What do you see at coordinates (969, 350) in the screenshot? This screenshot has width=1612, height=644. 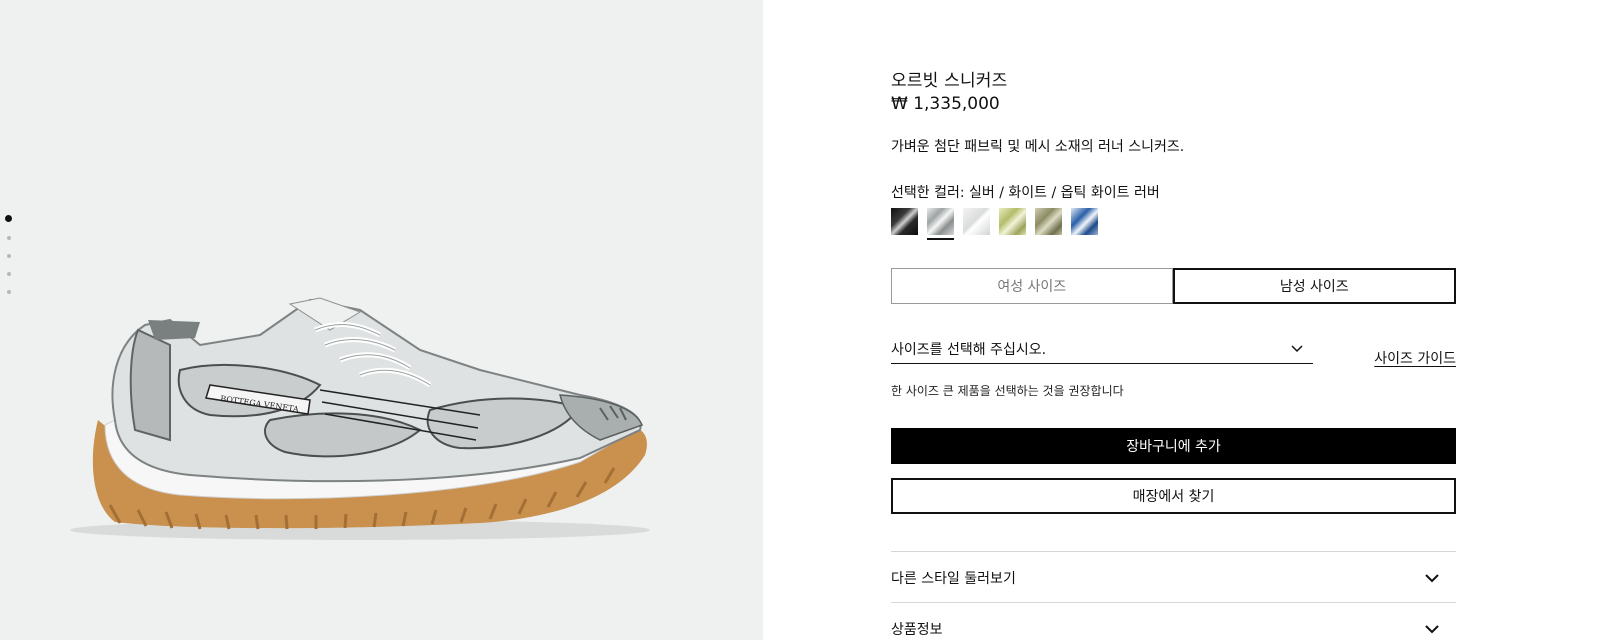 I see `size-dropdown-placeholder: 사이즈를 선택해 주십시오.` at bounding box center [969, 350].